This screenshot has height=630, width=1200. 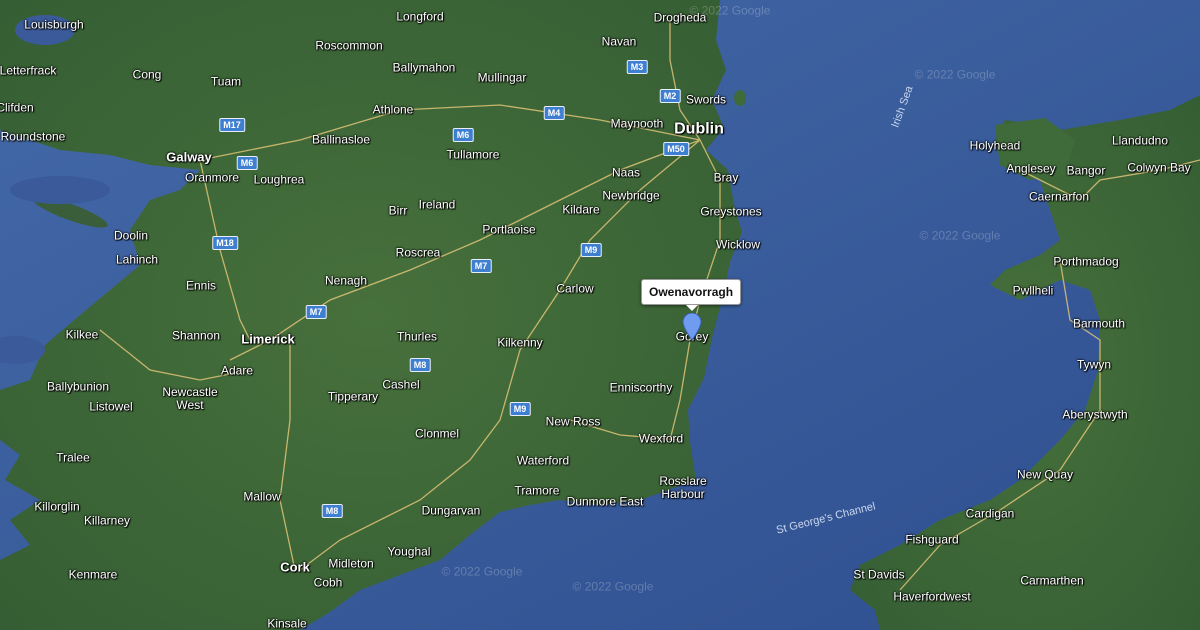 What do you see at coordinates (1095, 414) in the screenshot?
I see `place-aberystwyth: Aberystwyth` at bounding box center [1095, 414].